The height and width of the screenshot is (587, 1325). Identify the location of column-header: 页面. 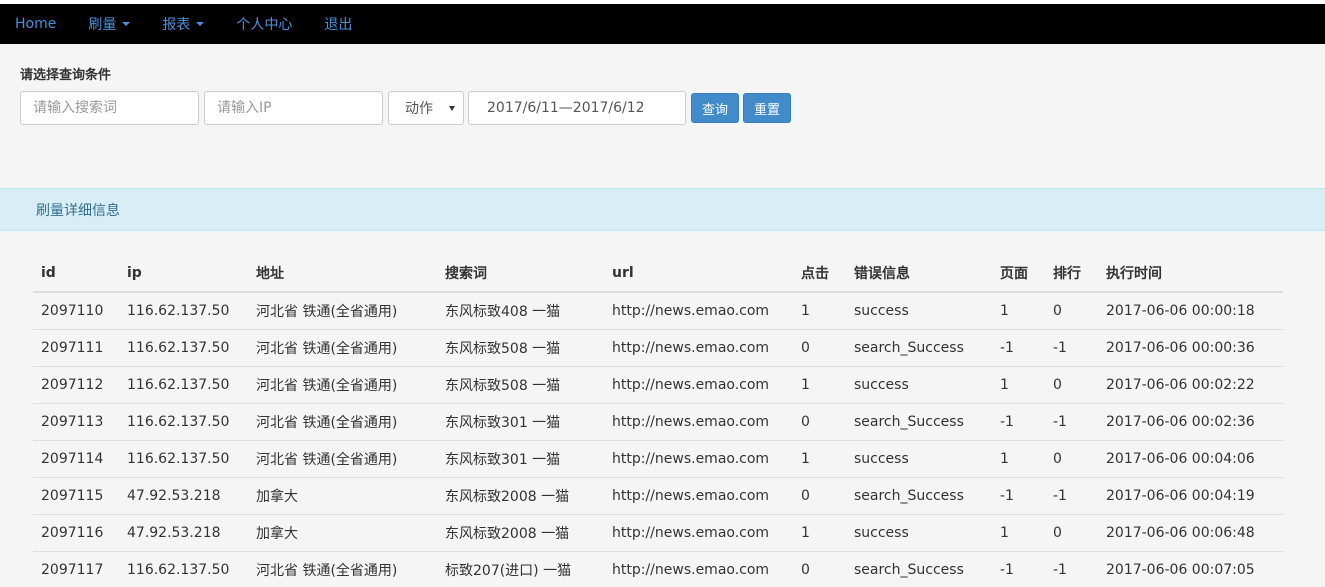
(1018, 274).